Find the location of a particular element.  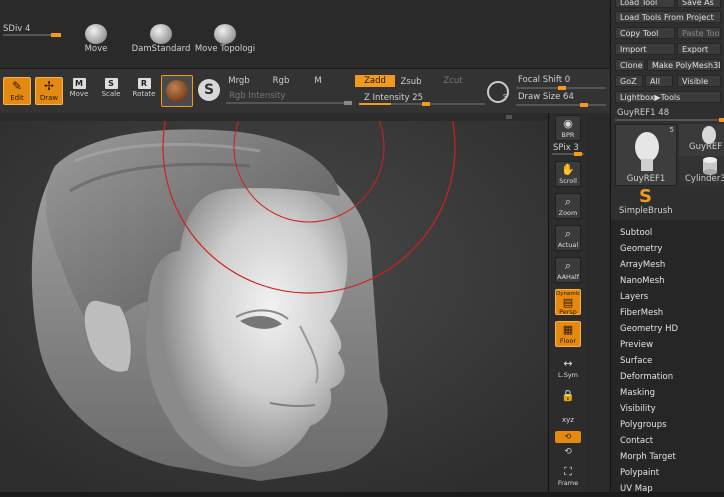

subpalette-masking: Masking is located at coordinates (667, 393).